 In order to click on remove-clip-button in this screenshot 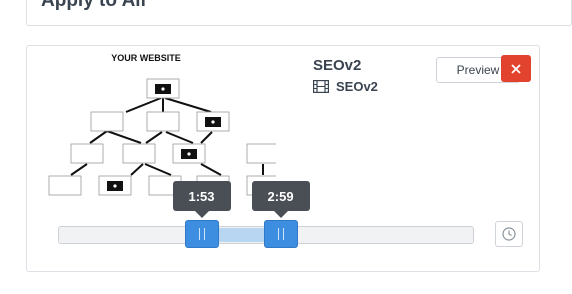, I will do `click(516, 68)`.